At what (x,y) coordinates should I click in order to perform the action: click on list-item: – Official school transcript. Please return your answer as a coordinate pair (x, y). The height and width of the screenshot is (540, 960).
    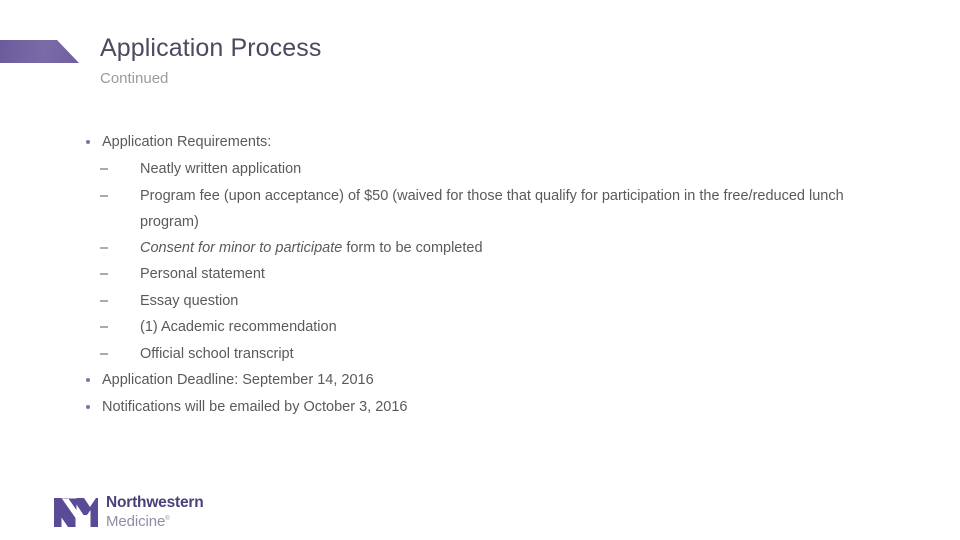
    Looking at the image, I should click on (484, 354).